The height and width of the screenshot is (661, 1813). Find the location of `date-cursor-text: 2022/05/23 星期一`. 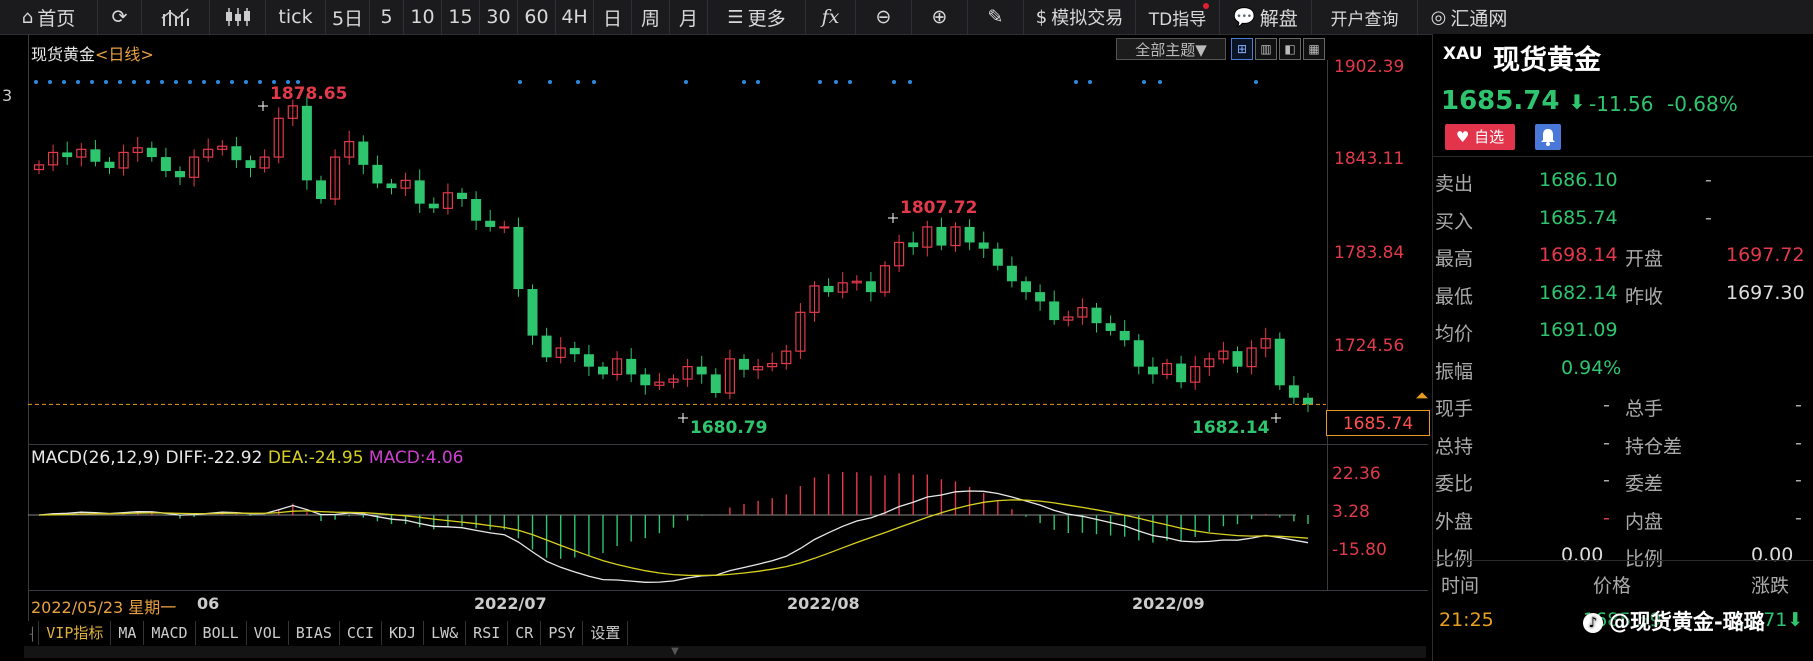

date-cursor-text: 2022/05/23 星期一 is located at coordinates (104, 607).